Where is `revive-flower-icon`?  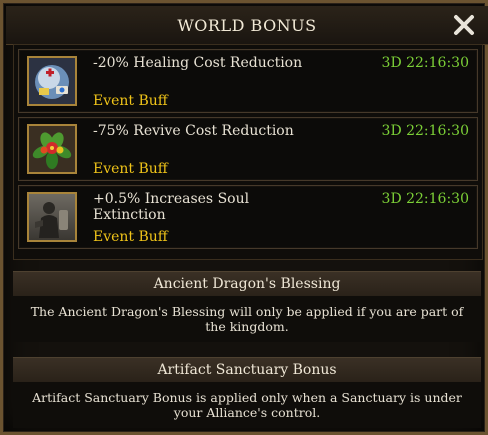 revive-flower-icon is located at coordinates (52, 149).